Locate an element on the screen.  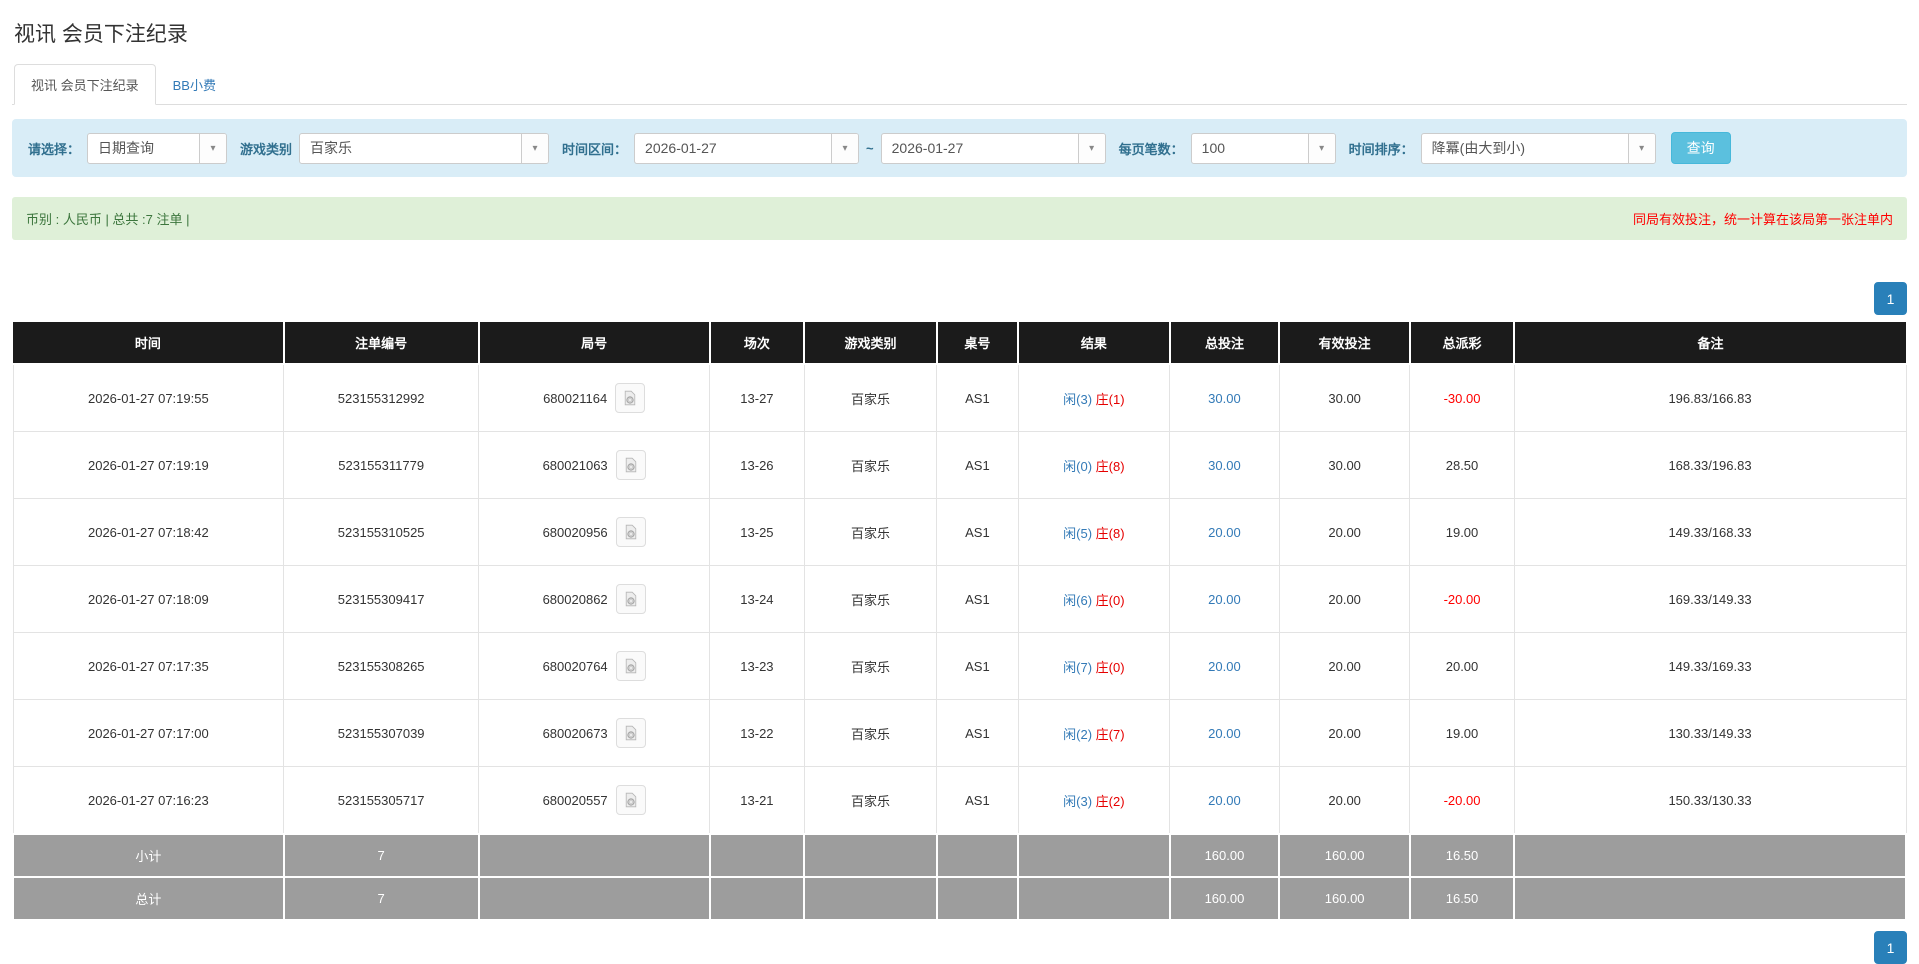
time-sort-label: 时间排序： is located at coordinates (1381, 149).